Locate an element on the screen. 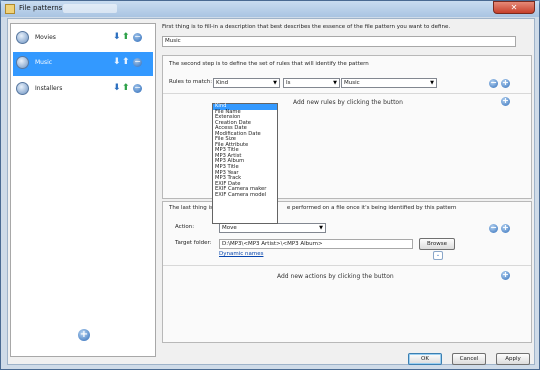 Image resolution: width=540 pixels, height=370 pixels. add-rule-inline-button: + is located at coordinates (505, 83).